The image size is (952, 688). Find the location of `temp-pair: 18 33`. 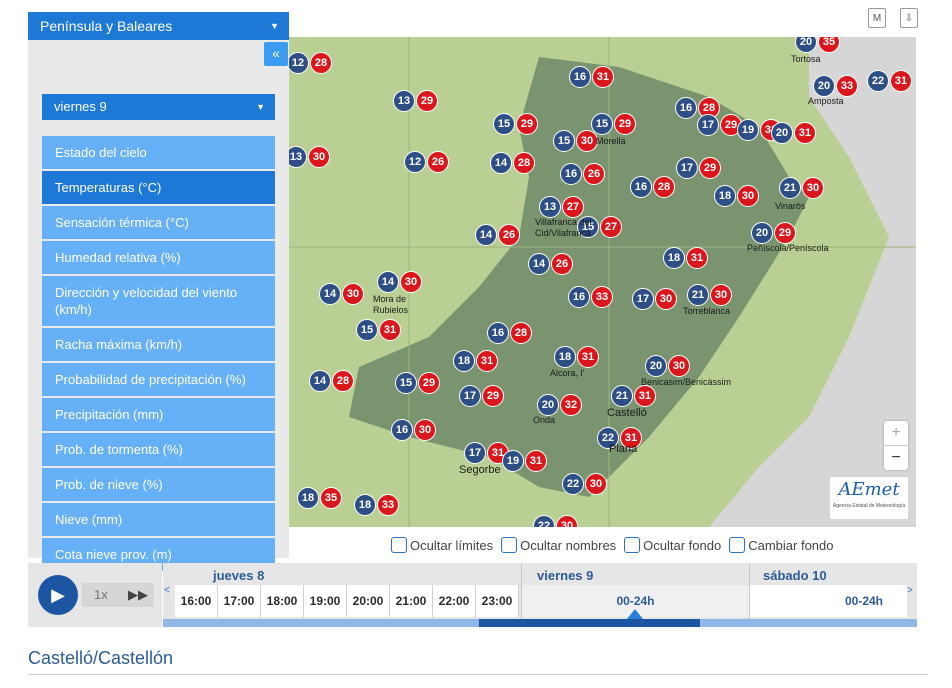

temp-pair: 18 33 is located at coordinates (376, 505).